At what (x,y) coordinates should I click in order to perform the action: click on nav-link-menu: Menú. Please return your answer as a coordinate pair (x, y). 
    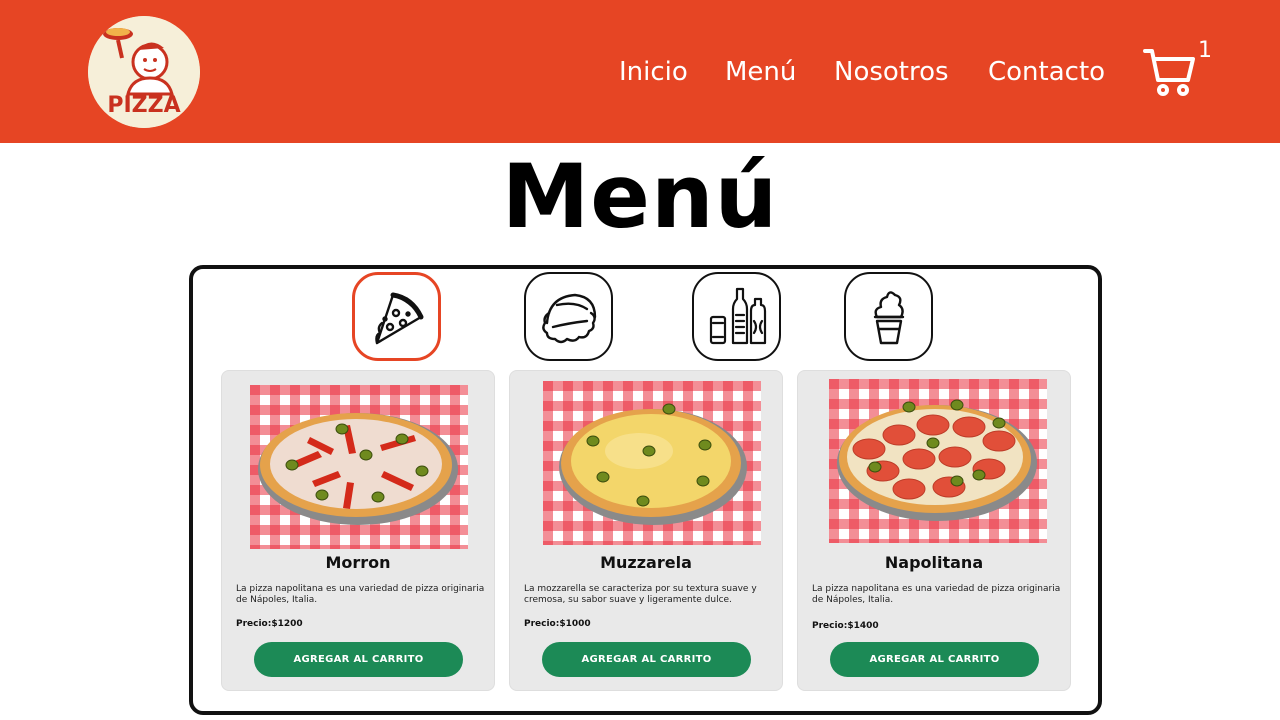
    Looking at the image, I should click on (760, 72).